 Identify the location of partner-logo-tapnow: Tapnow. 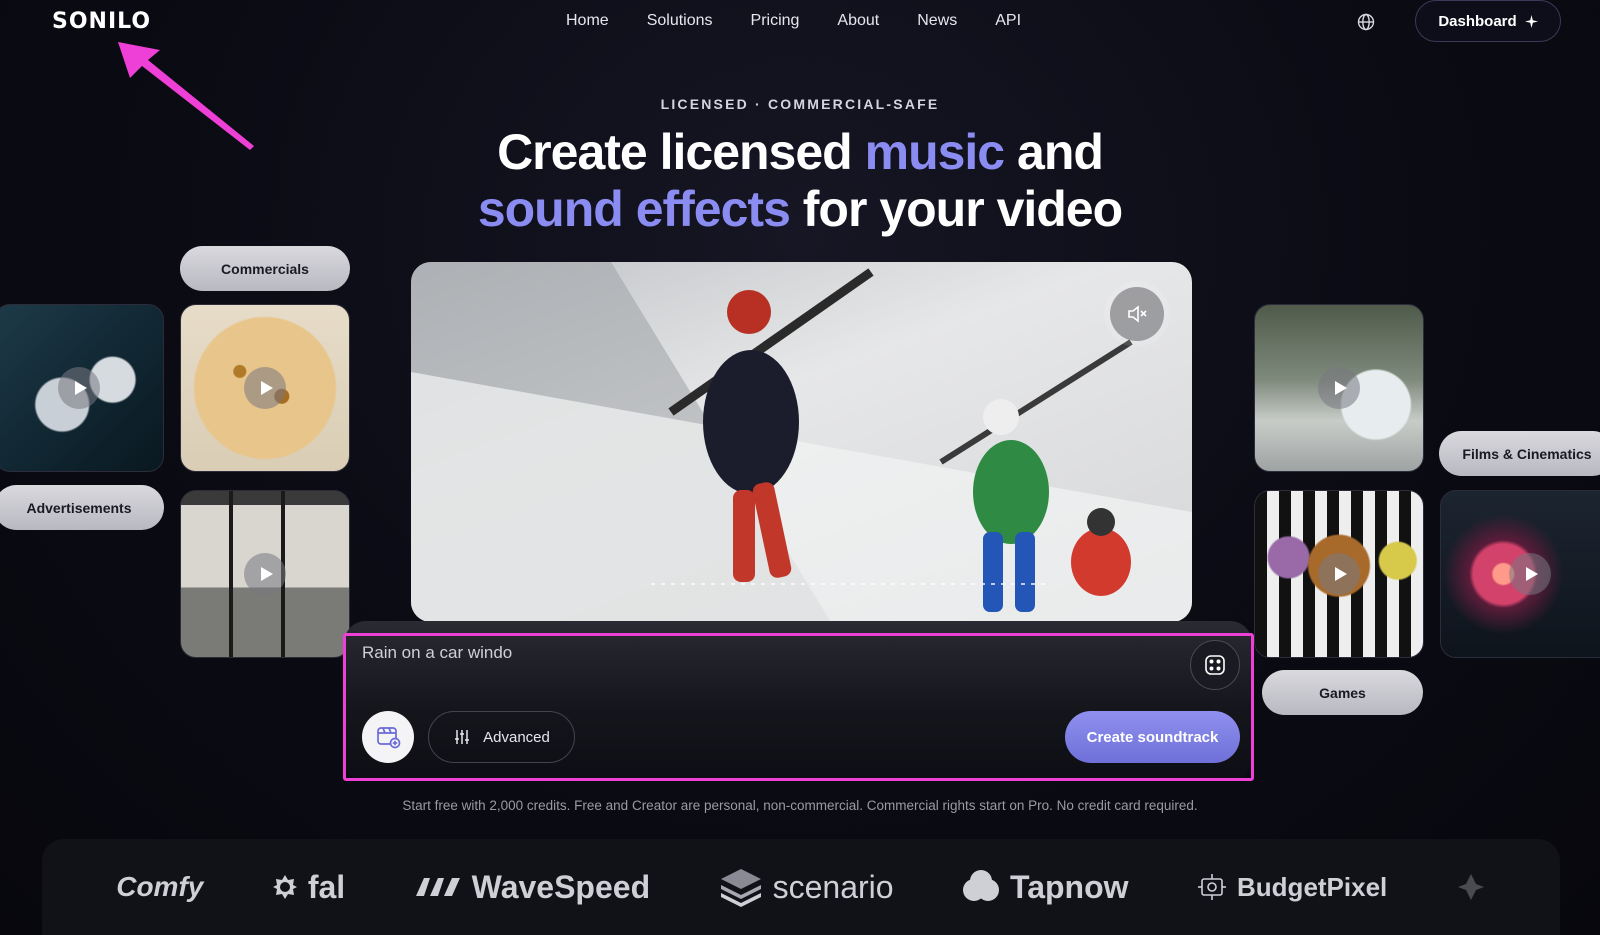
(1045, 887).